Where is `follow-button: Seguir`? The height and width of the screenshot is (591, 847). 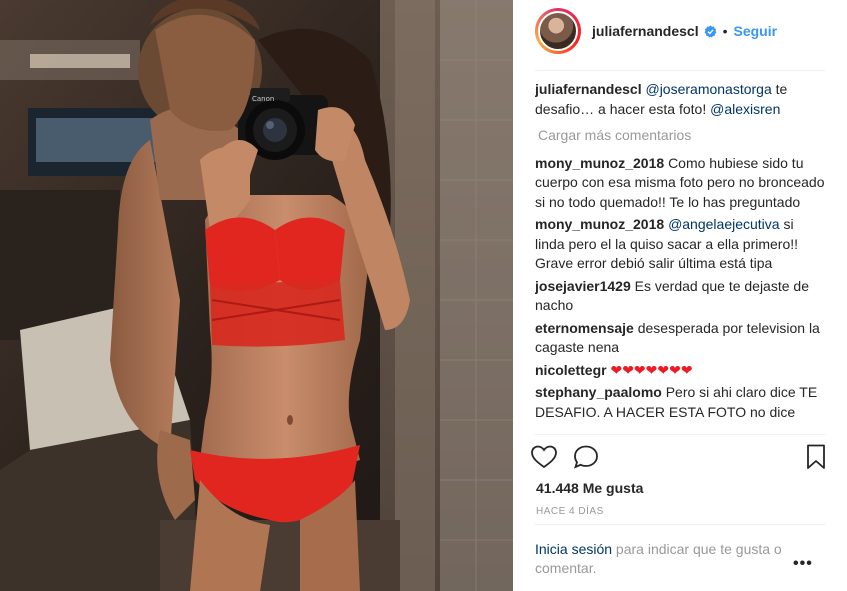
follow-button: Seguir is located at coordinates (756, 31).